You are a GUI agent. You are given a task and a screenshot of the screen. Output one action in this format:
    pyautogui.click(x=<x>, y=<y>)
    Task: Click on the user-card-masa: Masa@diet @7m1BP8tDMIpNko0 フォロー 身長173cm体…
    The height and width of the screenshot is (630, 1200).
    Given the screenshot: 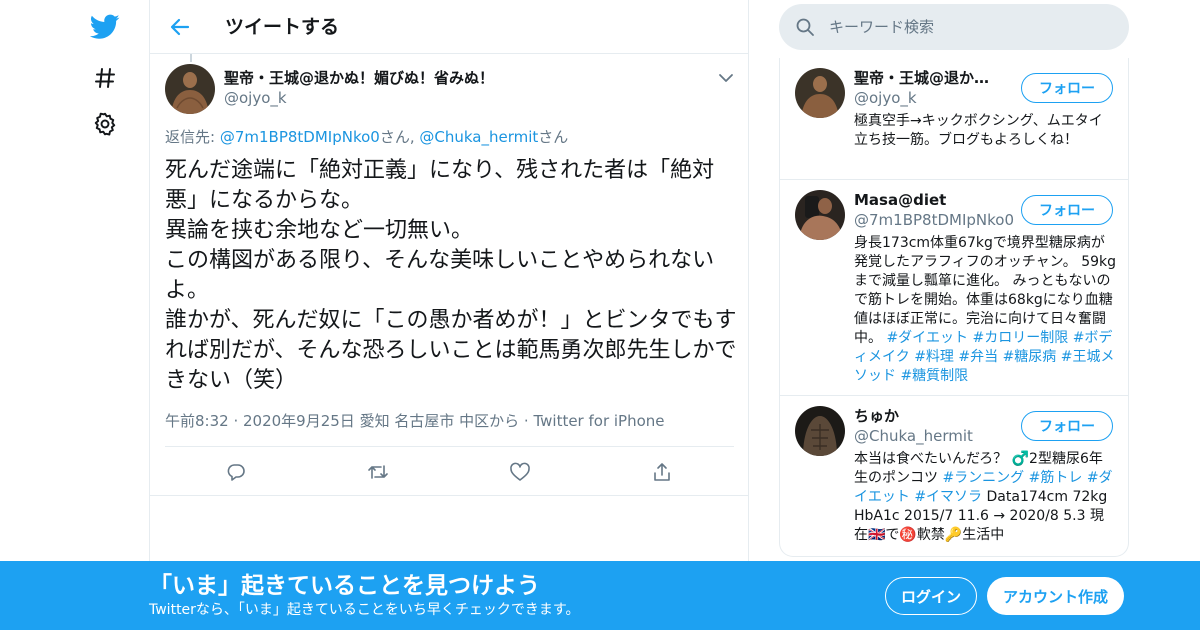 What is the action you would take?
    pyautogui.click(x=954, y=288)
    